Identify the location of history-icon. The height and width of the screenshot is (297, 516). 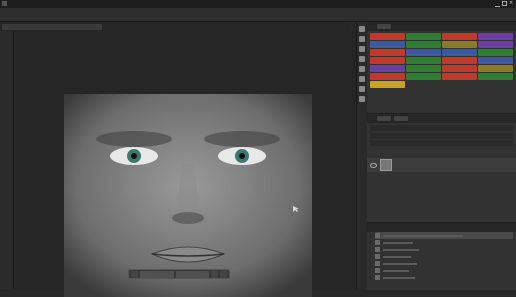
(362, 29).